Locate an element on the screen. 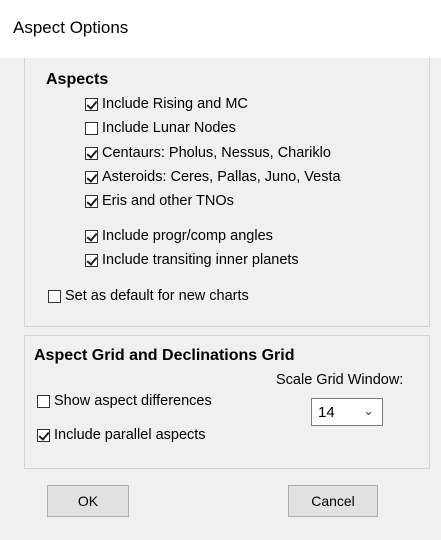  include-rising-mc-checkbox: Include Rising and MC is located at coordinates (166, 104).